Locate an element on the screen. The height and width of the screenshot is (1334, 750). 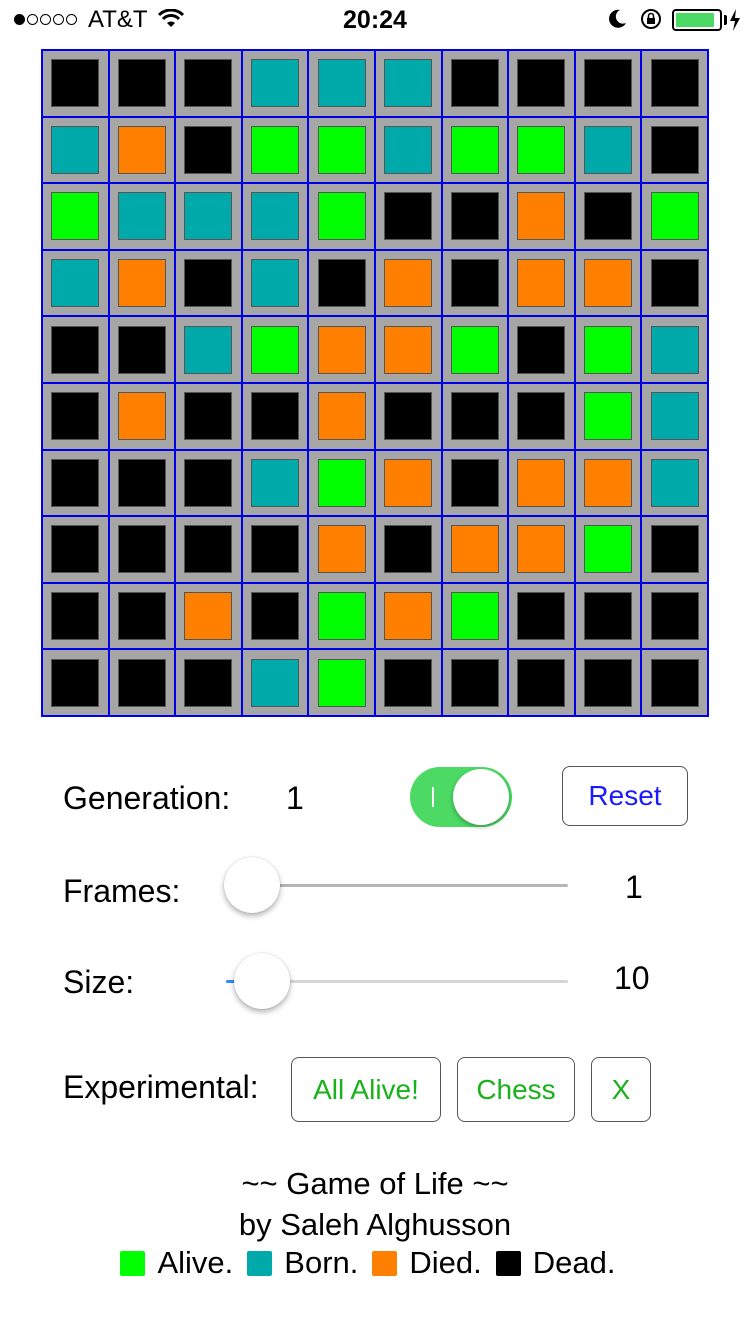
frames-slider-knob is located at coordinates (252, 885).